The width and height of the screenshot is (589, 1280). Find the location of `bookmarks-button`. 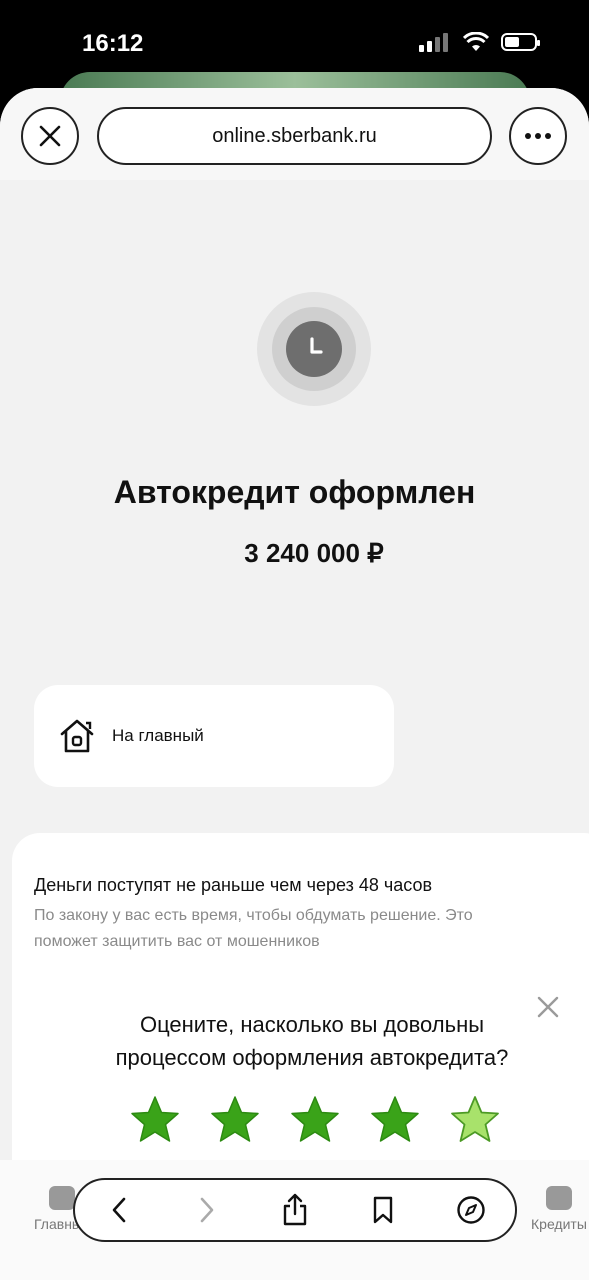

bookmarks-button is located at coordinates (383, 1210).